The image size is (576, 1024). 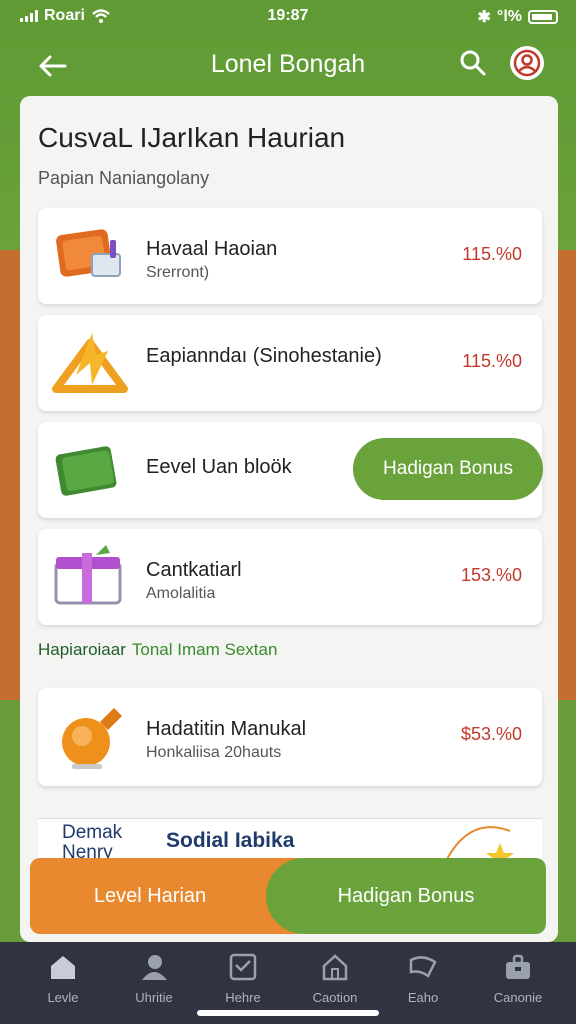 What do you see at coordinates (165, 896) in the screenshot?
I see `level-harian-button: Level Harian` at bounding box center [165, 896].